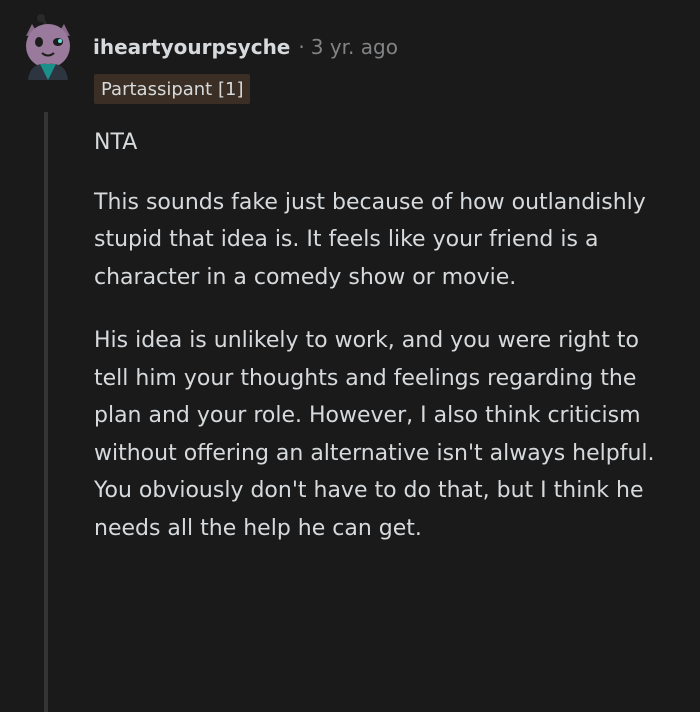 Image resolution: width=700 pixels, height=712 pixels. Describe the element at coordinates (48, 47) in the screenshot. I see `user-avatar-icon` at that location.